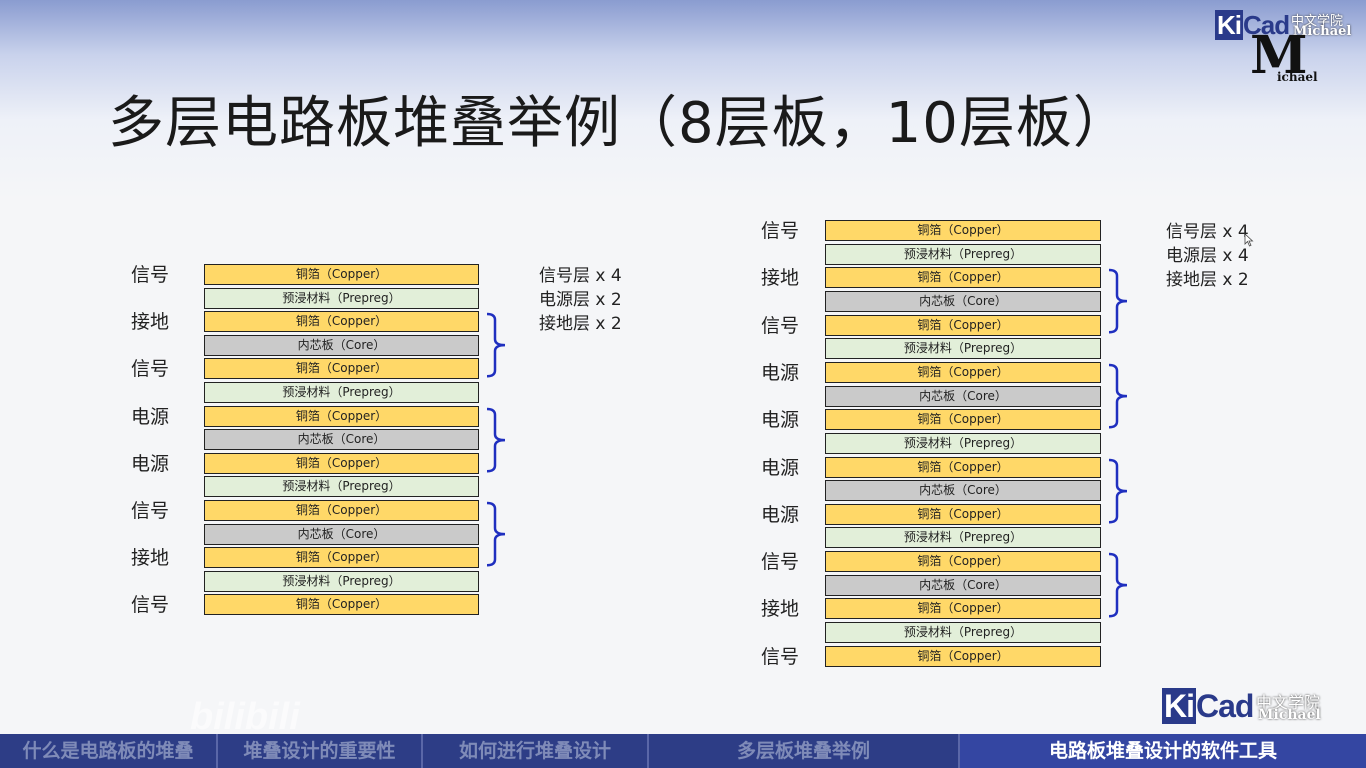 The height and width of the screenshot is (768, 1366). Describe the element at coordinates (1287, 48) in the screenshot. I see `kicad-logo-top: KiCad 中文学院 Michael M ichael` at that location.